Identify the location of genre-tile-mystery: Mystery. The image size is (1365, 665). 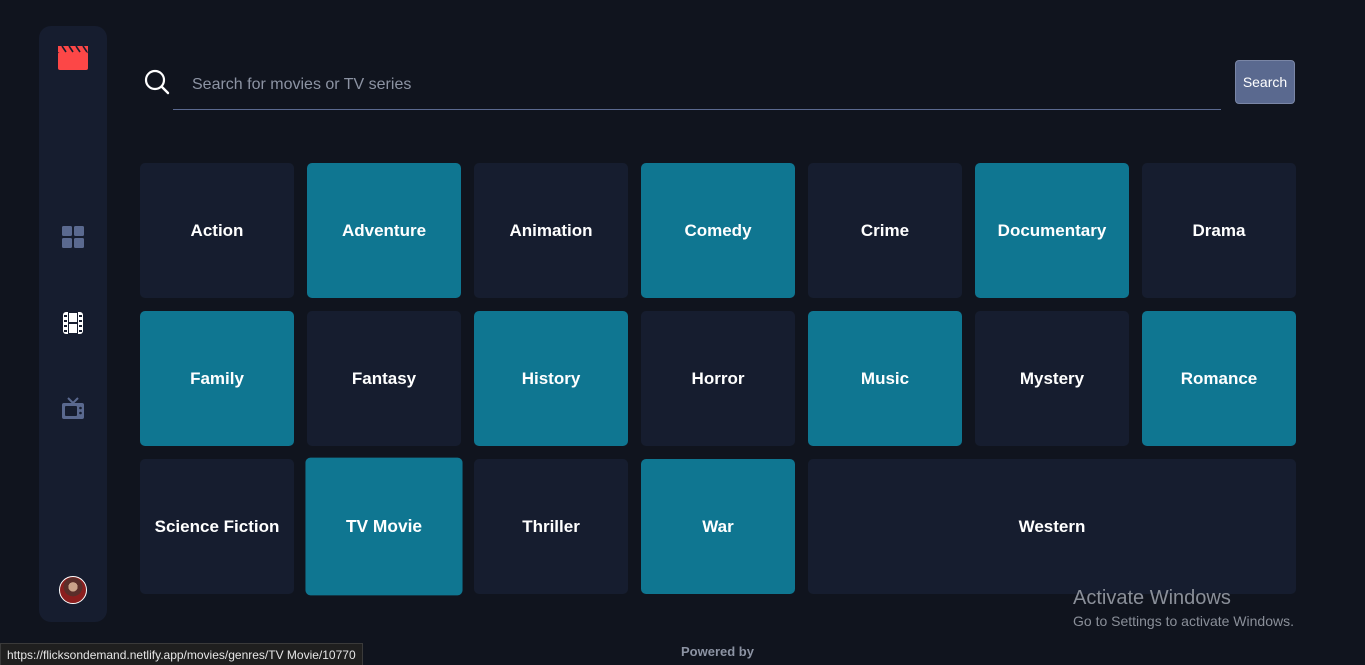
(1052, 378).